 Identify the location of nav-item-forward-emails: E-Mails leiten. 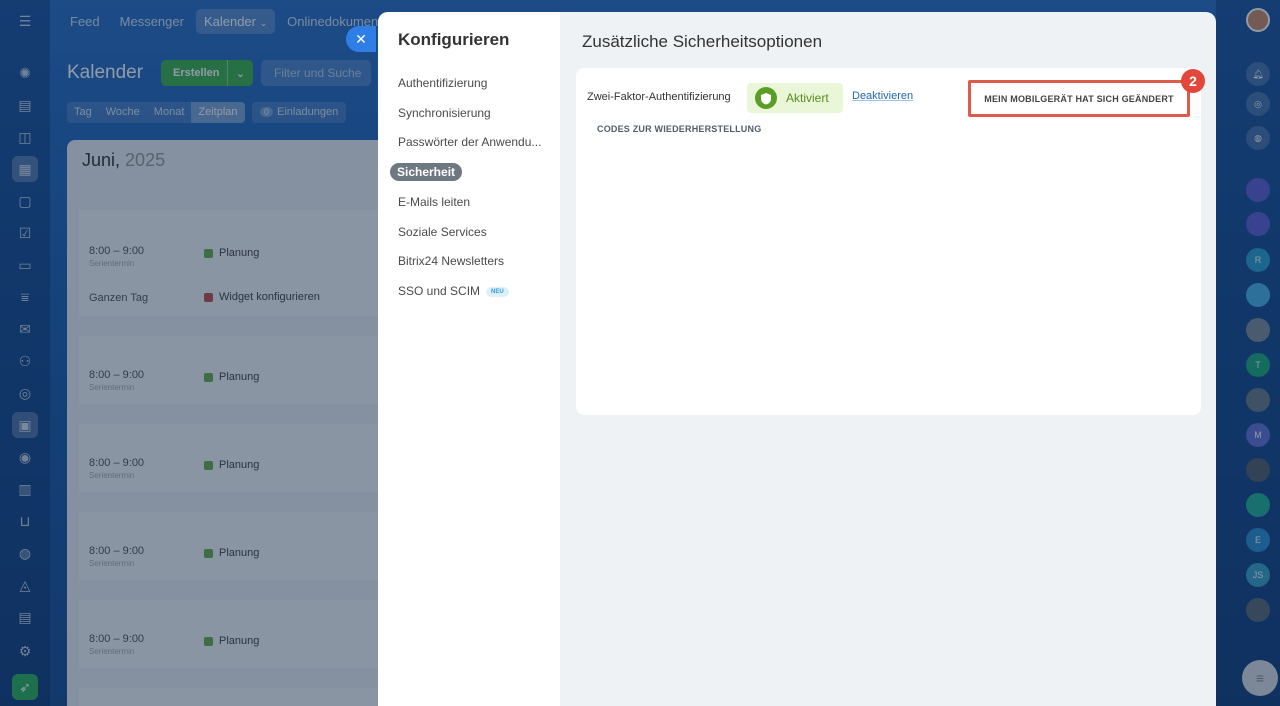
(434, 202).